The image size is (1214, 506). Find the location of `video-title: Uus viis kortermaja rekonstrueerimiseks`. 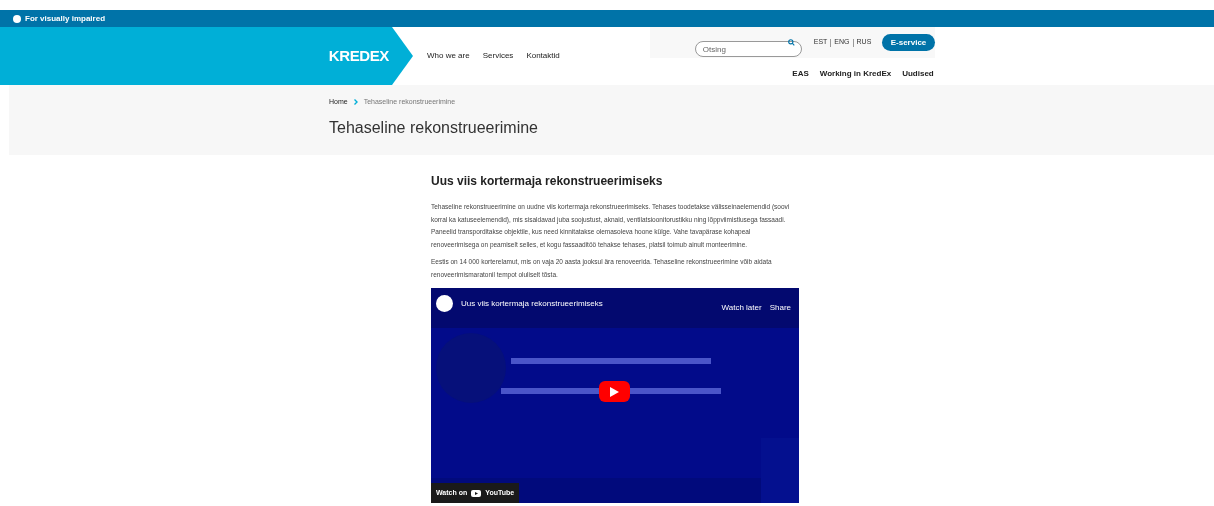

video-title: Uus viis kortermaja rekonstrueerimiseks is located at coordinates (532, 303).